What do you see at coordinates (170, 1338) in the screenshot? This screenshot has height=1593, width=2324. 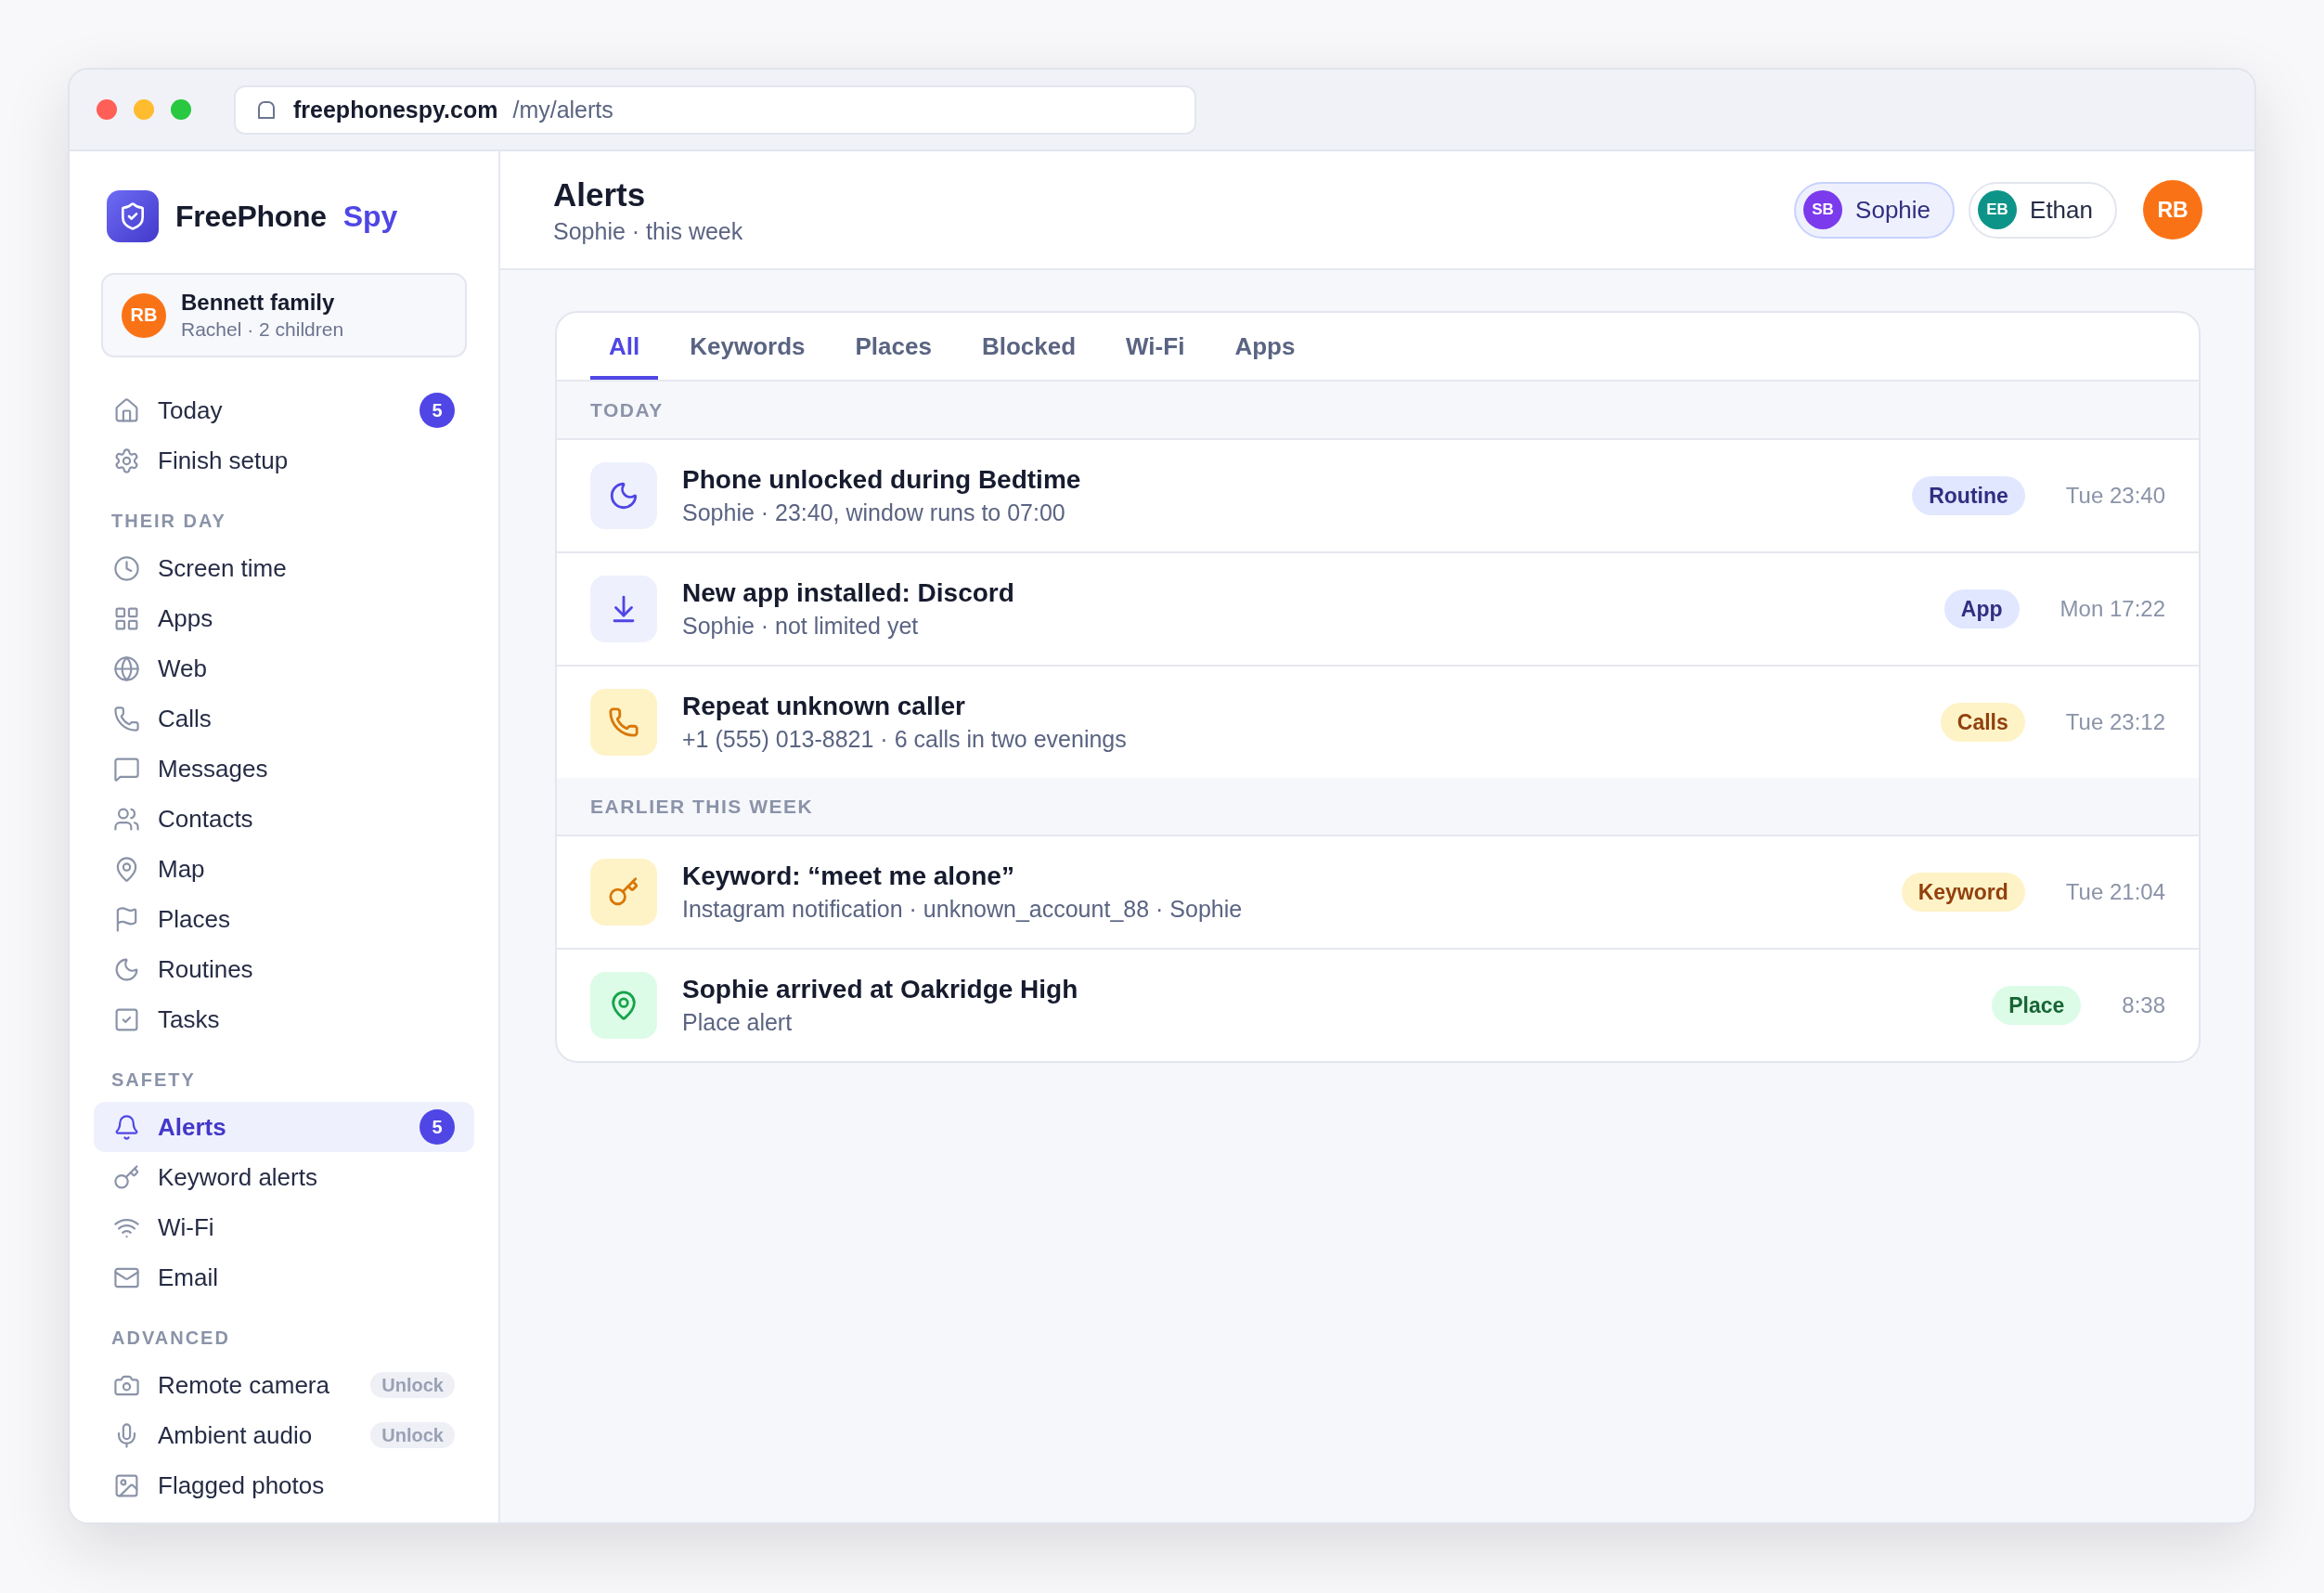 I see `section-heading: ADVANCED` at bounding box center [170, 1338].